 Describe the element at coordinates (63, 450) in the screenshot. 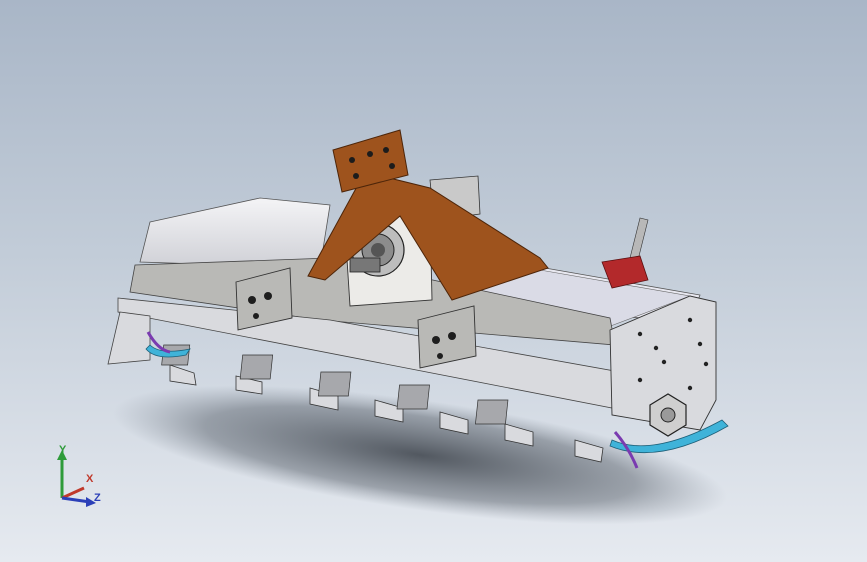

I see `y-axis-label: Y` at that location.